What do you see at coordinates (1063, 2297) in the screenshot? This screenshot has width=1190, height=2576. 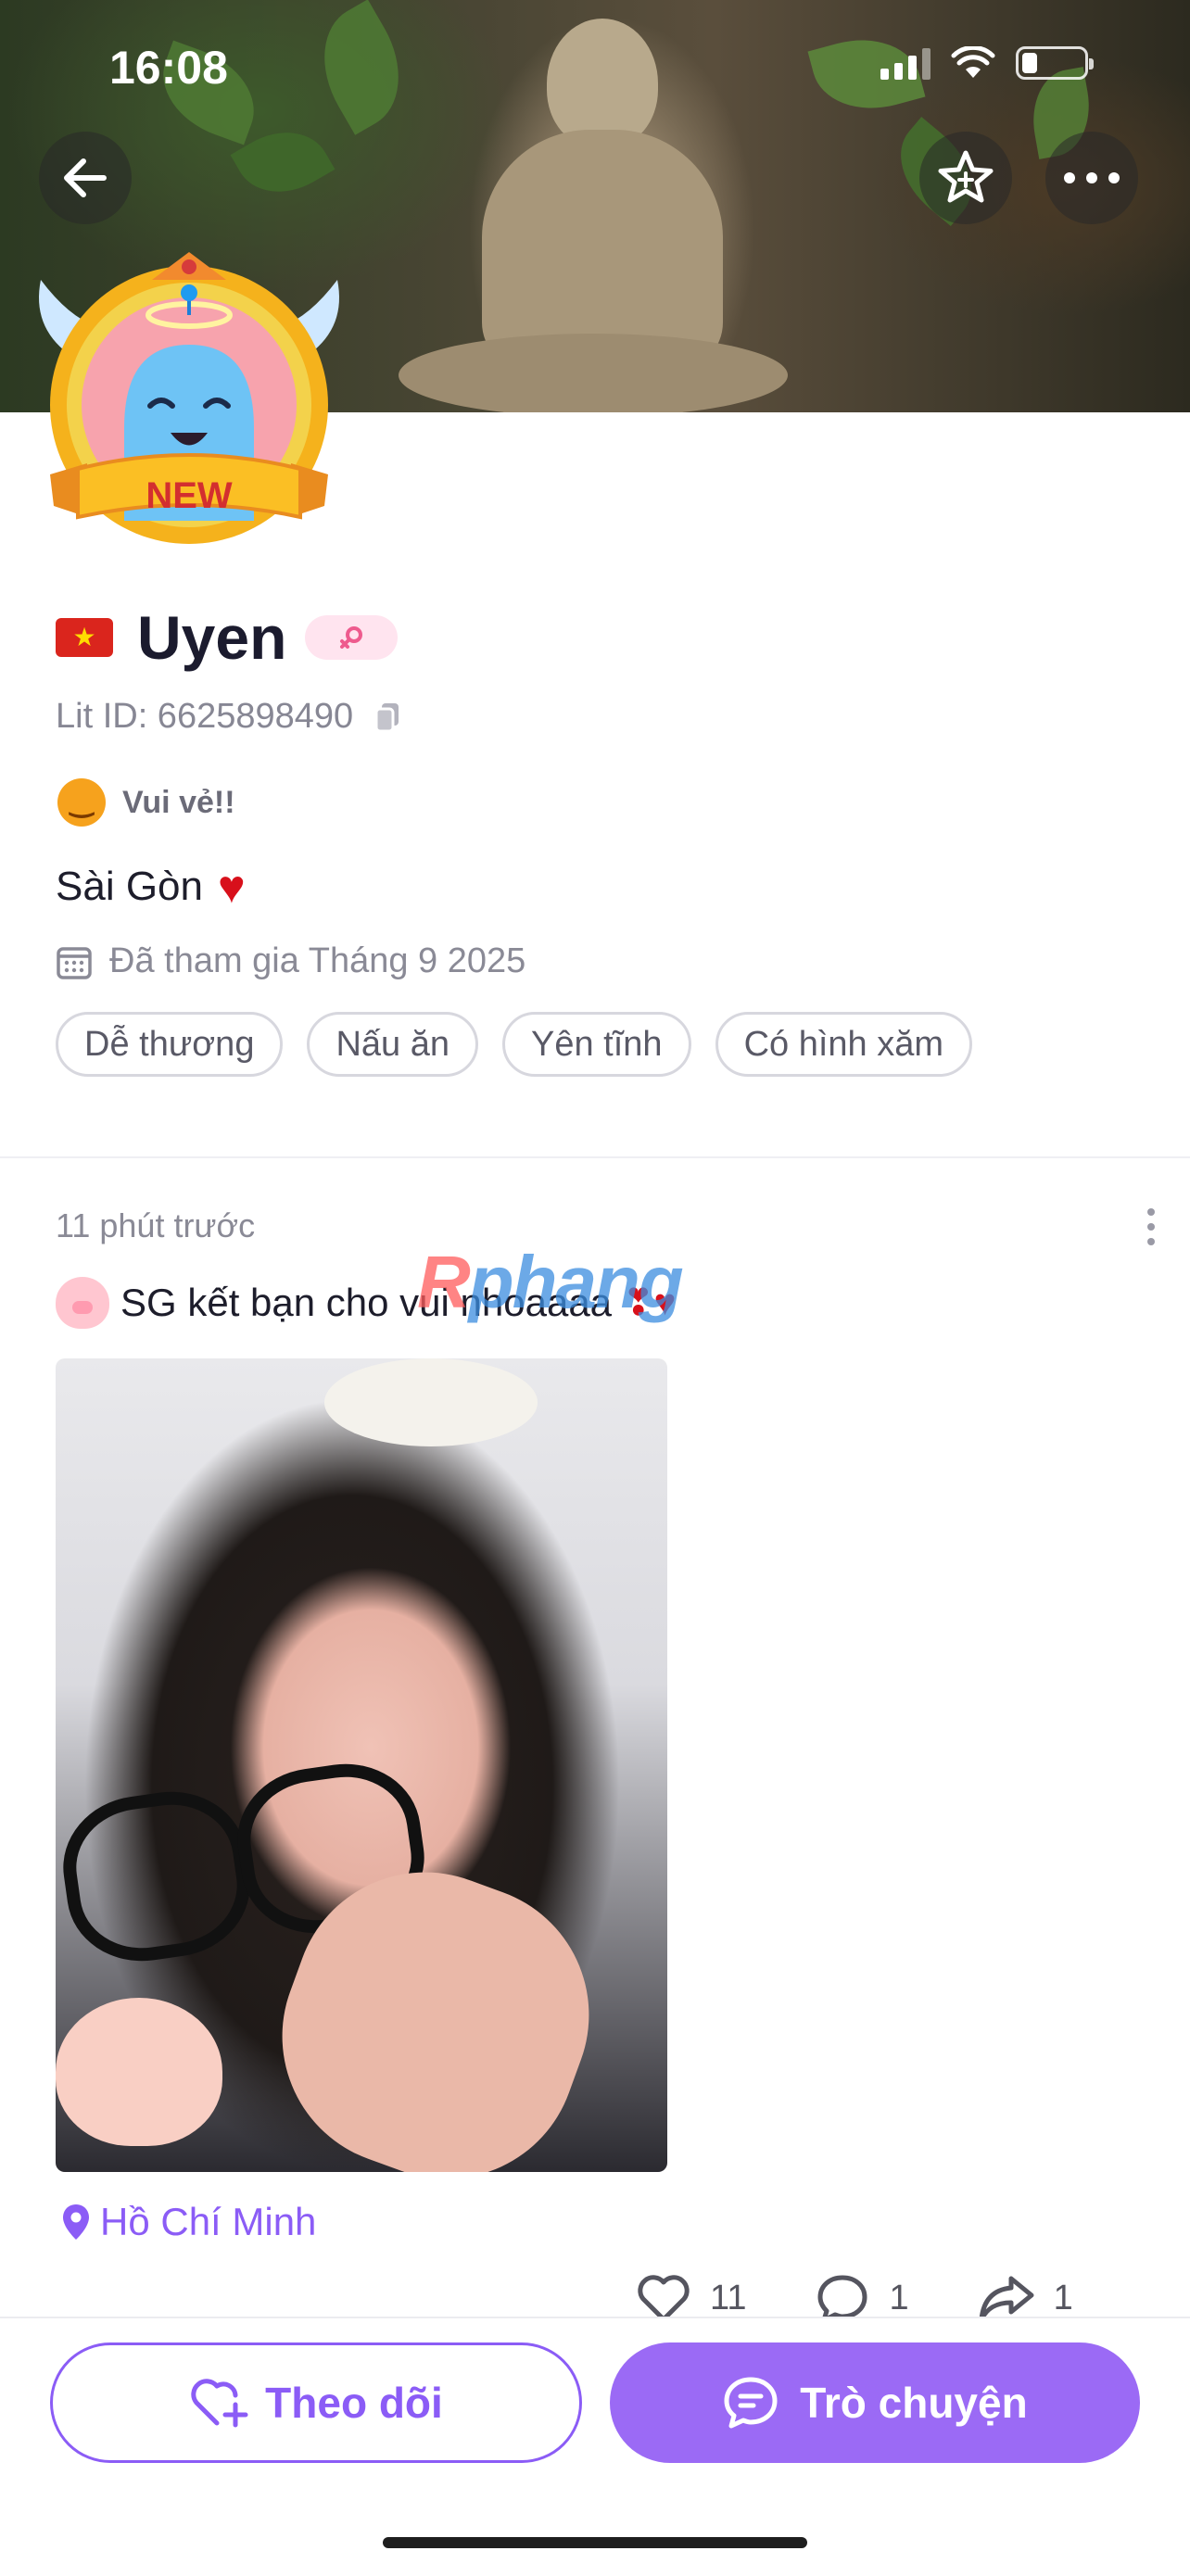 I see `share-count: 1` at bounding box center [1063, 2297].